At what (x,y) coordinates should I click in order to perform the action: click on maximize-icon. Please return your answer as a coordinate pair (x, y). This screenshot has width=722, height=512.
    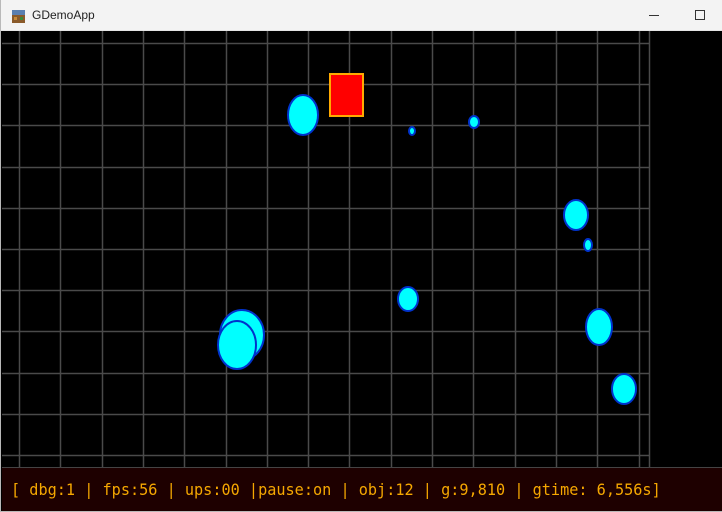
    Looking at the image, I should click on (700, 15).